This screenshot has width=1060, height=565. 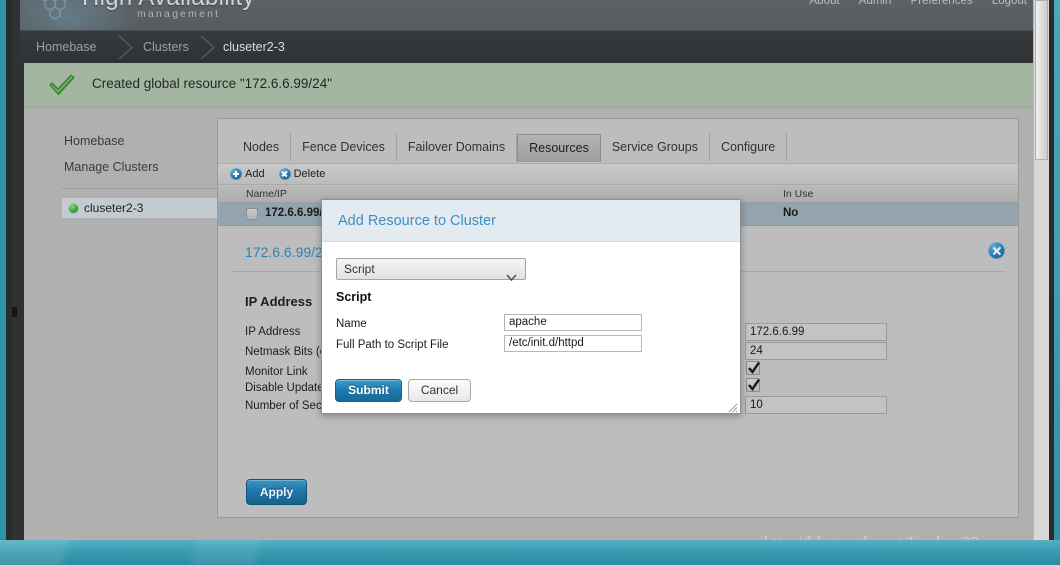 I want to click on hexagon-cluster-logo-icon, so click(x=60, y=15).